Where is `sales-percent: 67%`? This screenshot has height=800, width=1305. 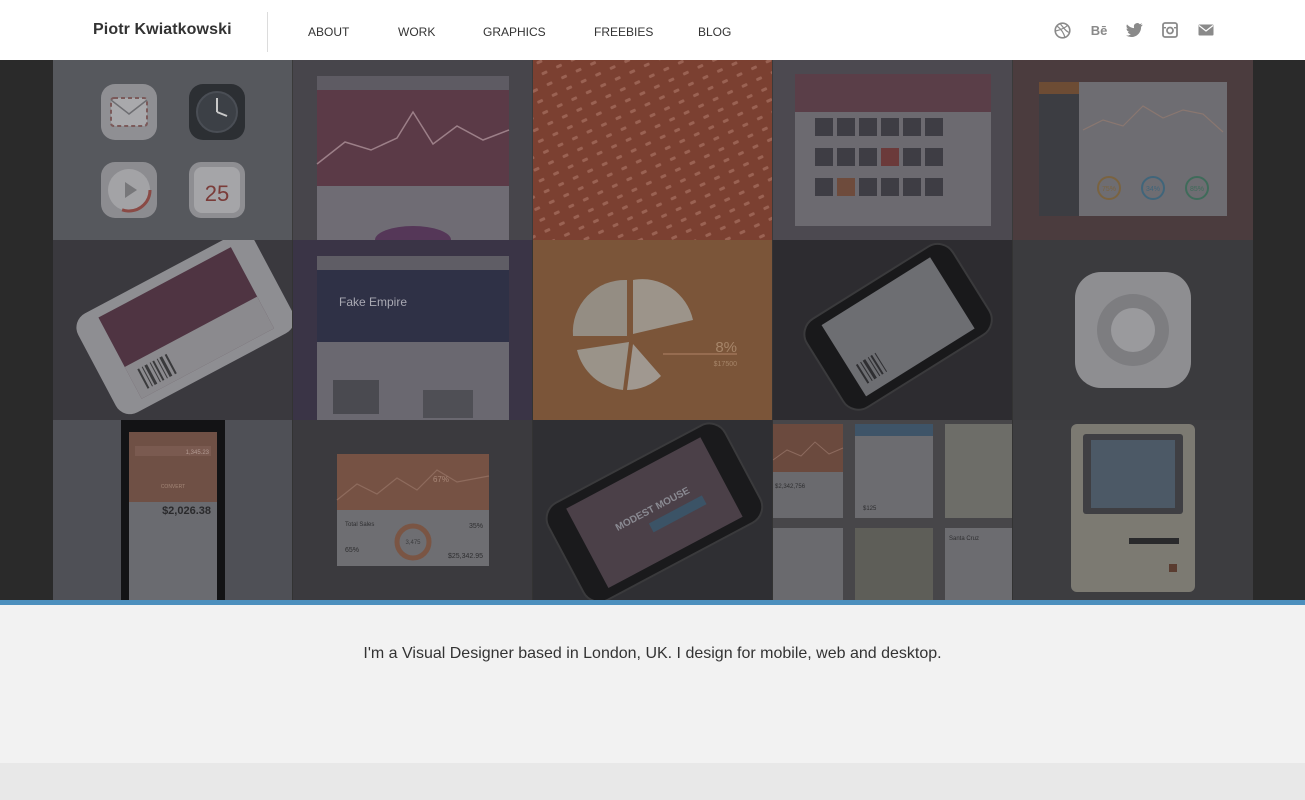 sales-percent: 67% is located at coordinates (441, 479).